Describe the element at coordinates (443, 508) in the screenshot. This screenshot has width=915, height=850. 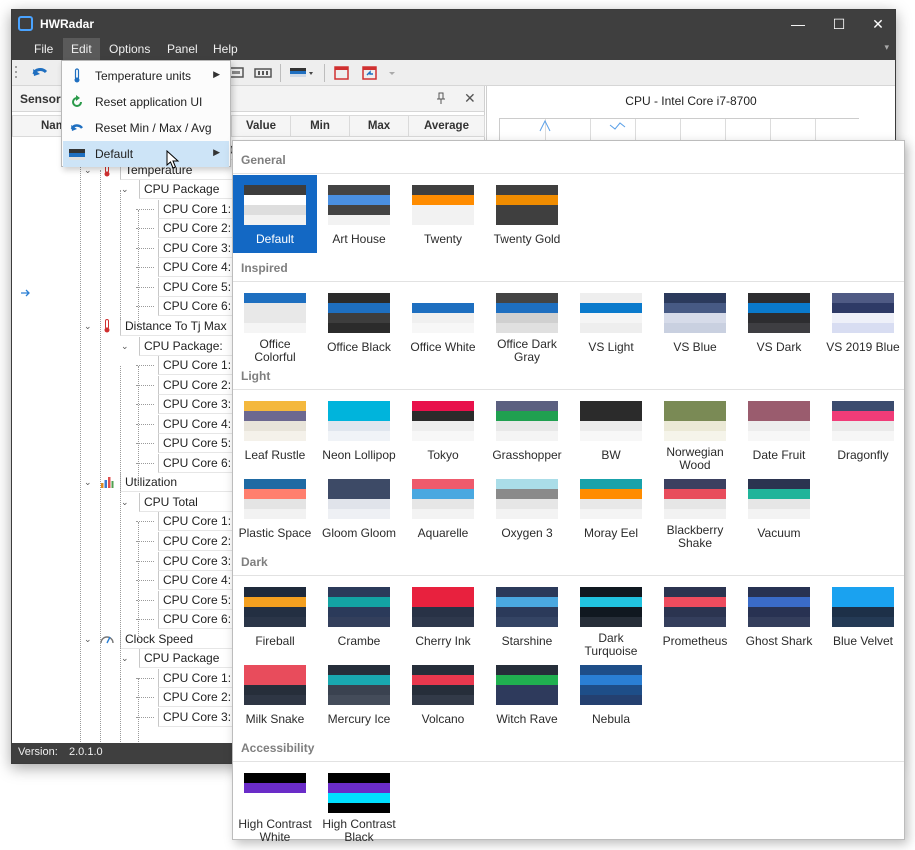
I see `theme-tile: Aquarelle` at that location.